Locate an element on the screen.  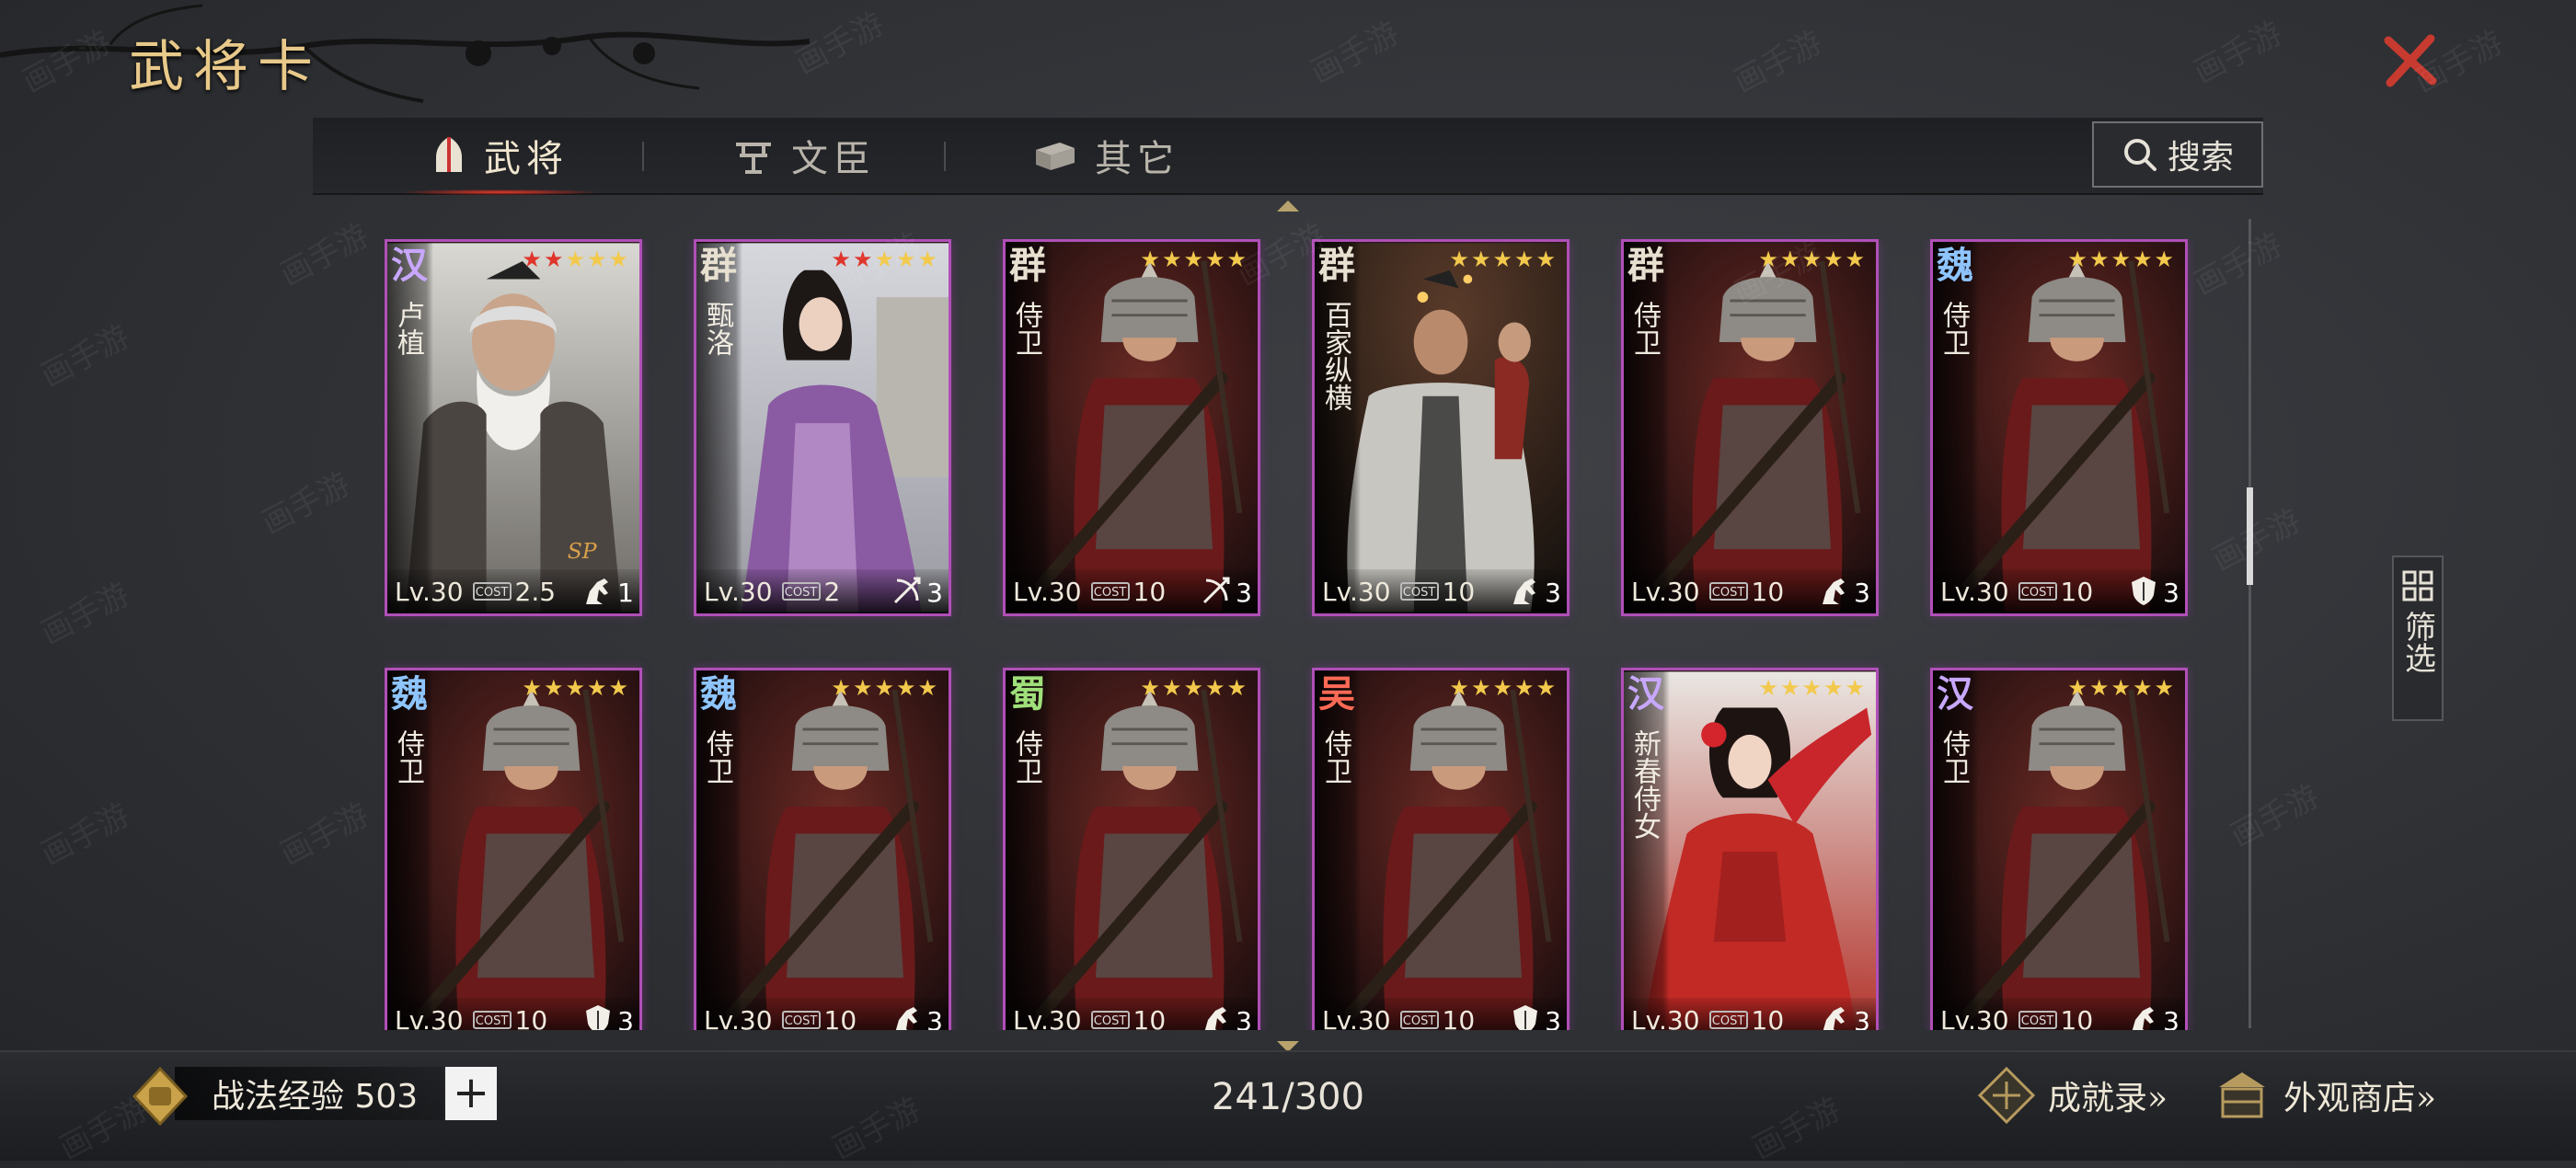
faction-label: 汉 is located at coordinates (409, 265).